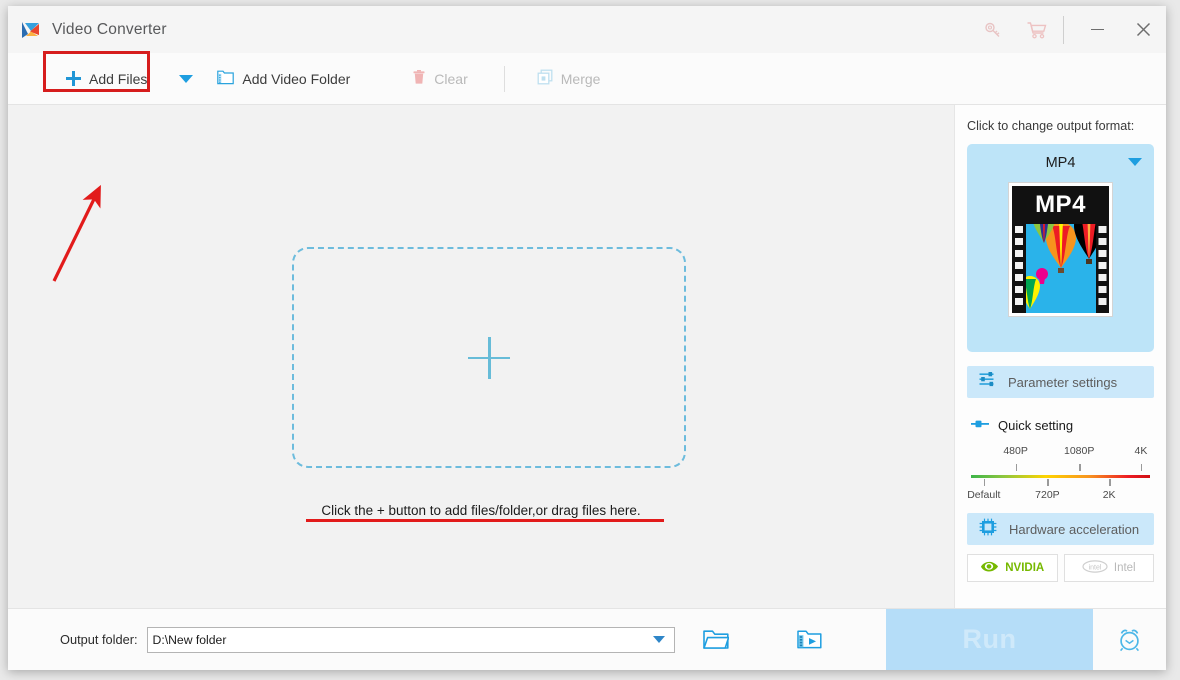 This screenshot has width=1180, height=680. What do you see at coordinates (1109, 495) in the screenshot?
I see `slider-label-2k: 2K` at bounding box center [1109, 495].